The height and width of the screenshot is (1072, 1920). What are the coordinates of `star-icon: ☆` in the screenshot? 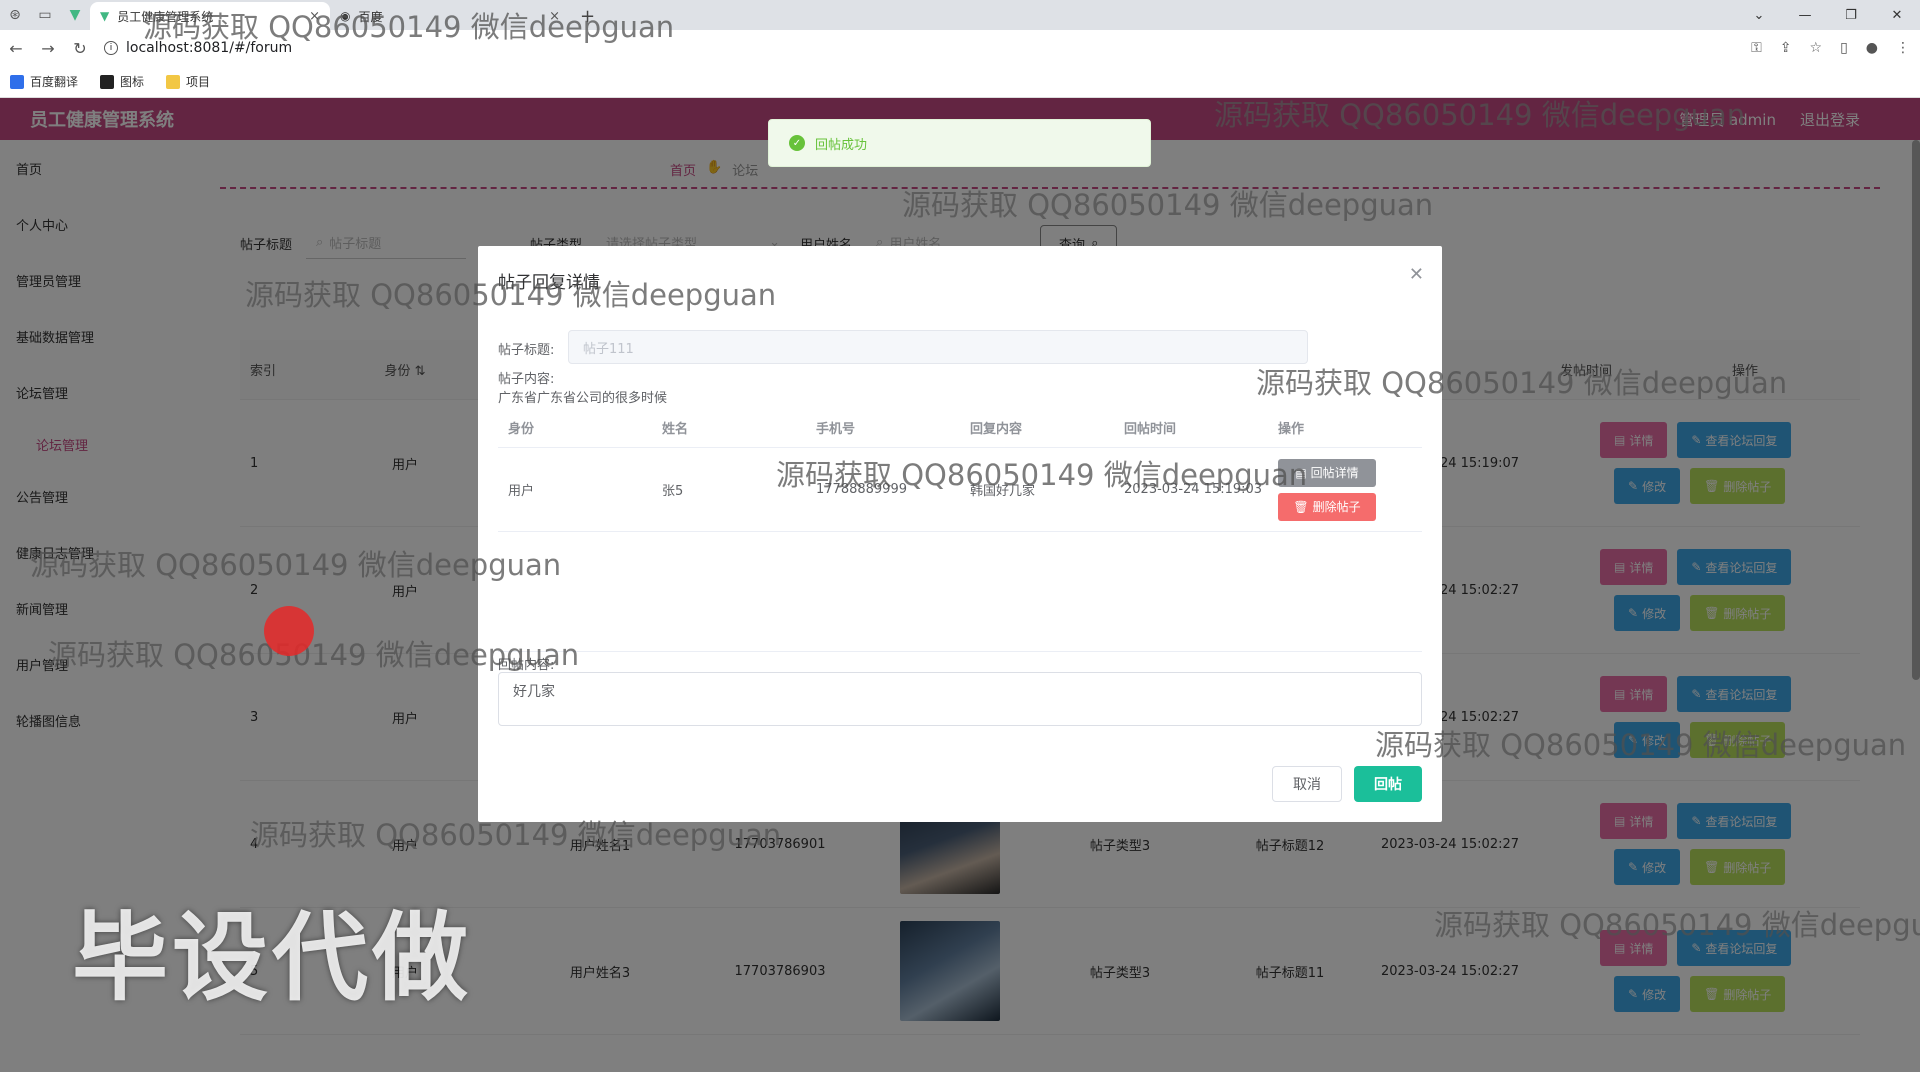 It's located at (1816, 48).